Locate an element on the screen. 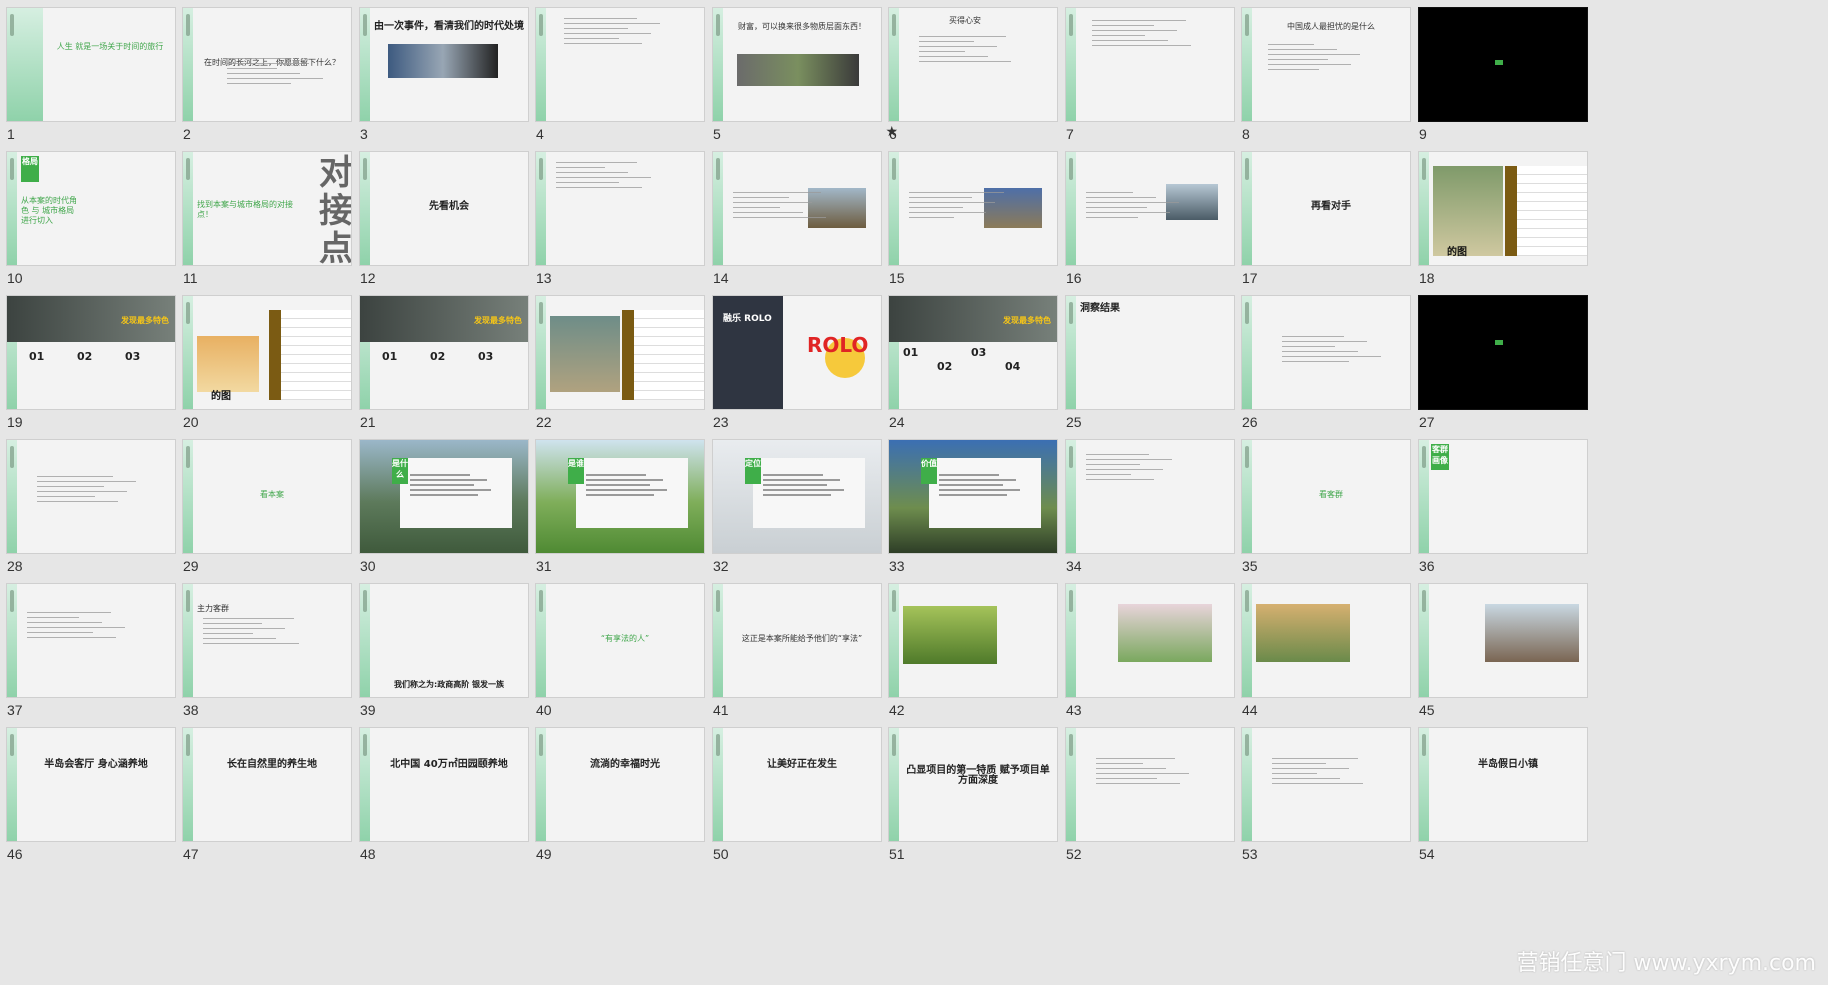 This screenshot has height=985, width=1828. slide-thumbnail-15: 15 is located at coordinates (985, 228).